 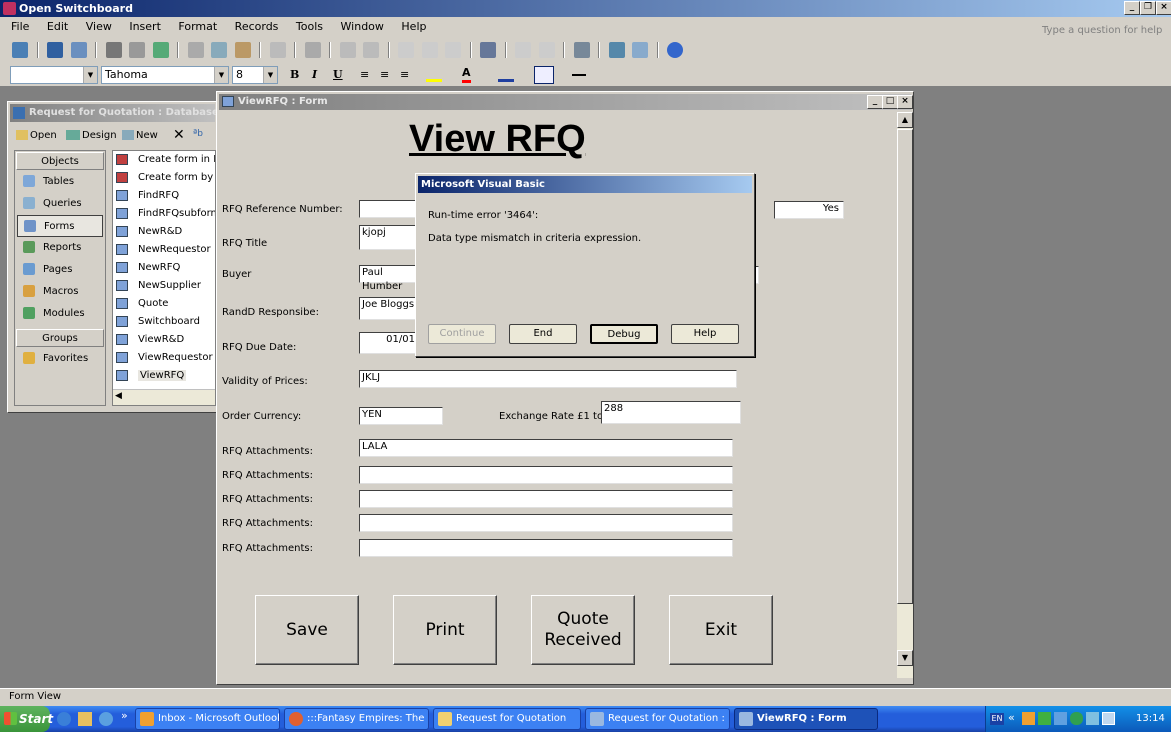 What do you see at coordinates (57, 27) in the screenshot?
I see `menu-edit: Edit` at bounding box center [57, 27].